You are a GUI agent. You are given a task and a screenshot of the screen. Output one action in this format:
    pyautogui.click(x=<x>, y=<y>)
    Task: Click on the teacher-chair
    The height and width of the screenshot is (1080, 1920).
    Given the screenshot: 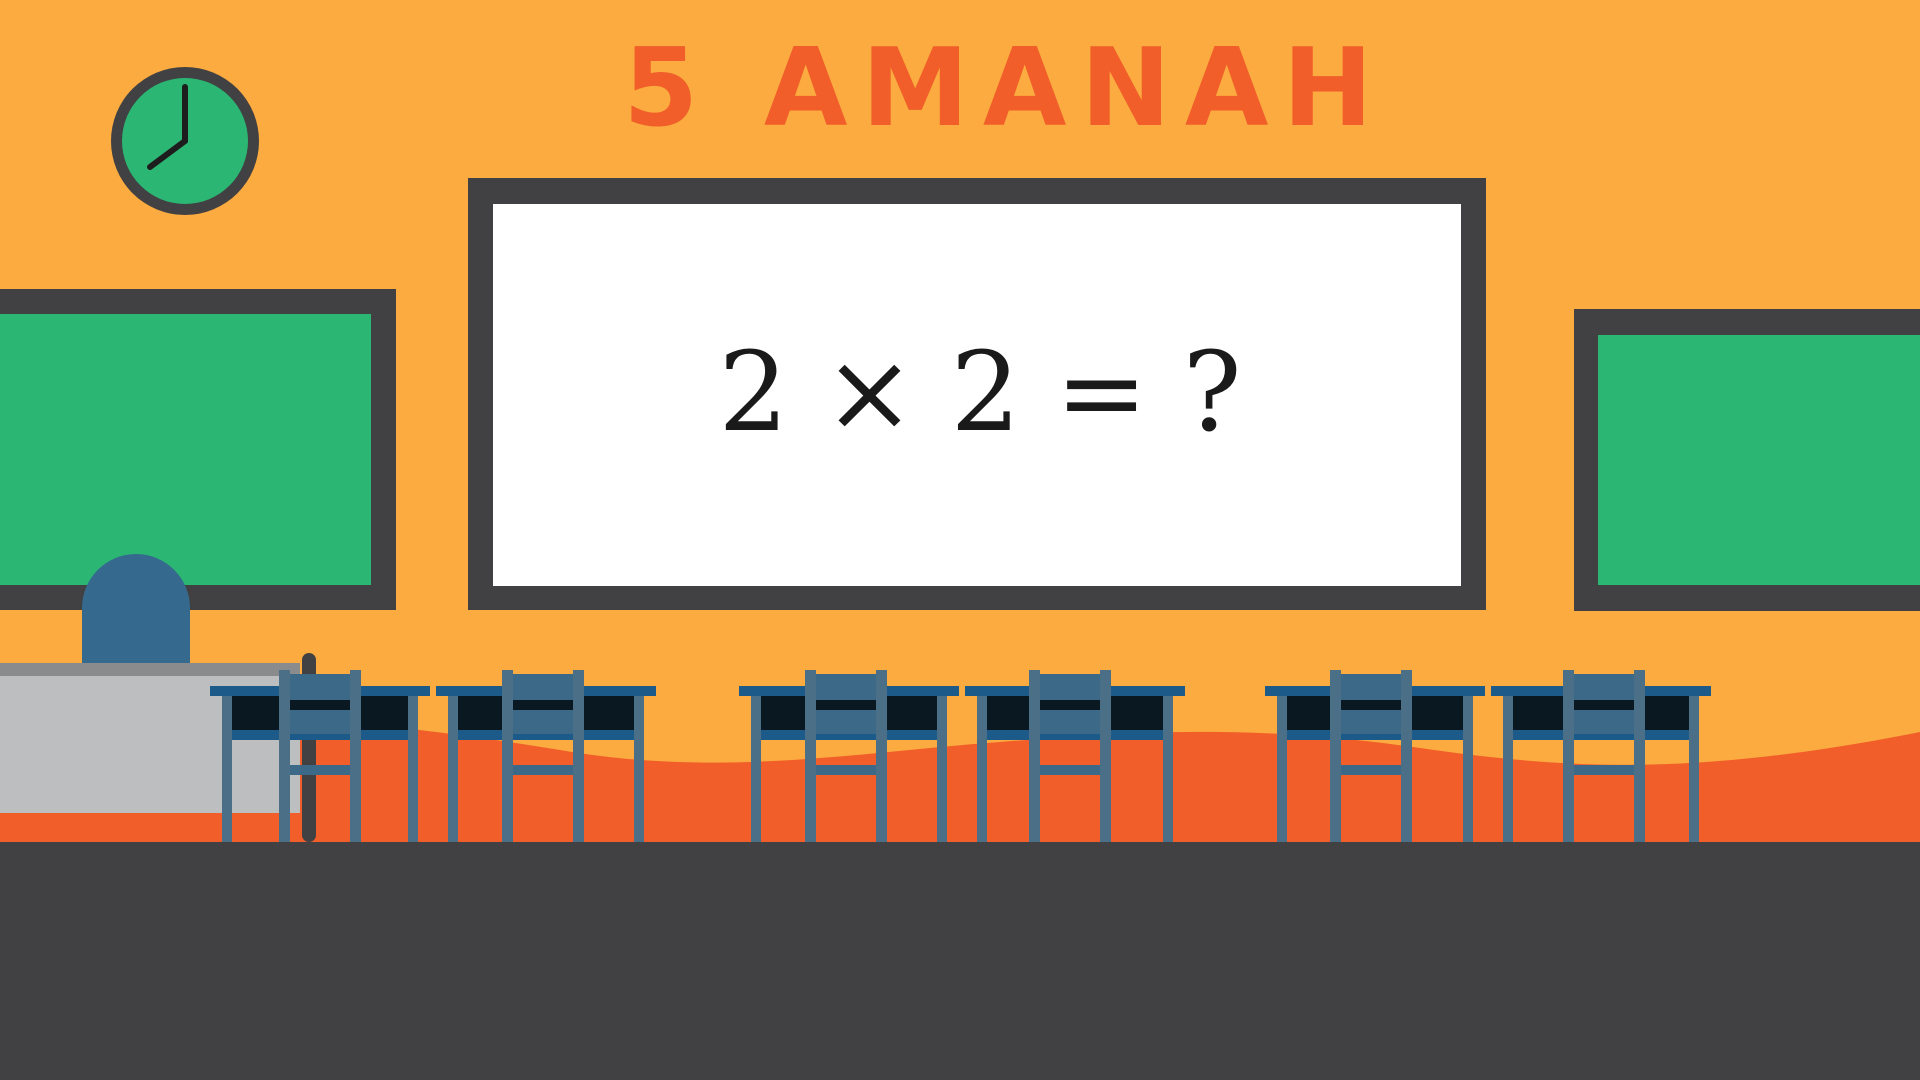 What is the action you would take?
    pyautogui.click(x=136, y=611)
    